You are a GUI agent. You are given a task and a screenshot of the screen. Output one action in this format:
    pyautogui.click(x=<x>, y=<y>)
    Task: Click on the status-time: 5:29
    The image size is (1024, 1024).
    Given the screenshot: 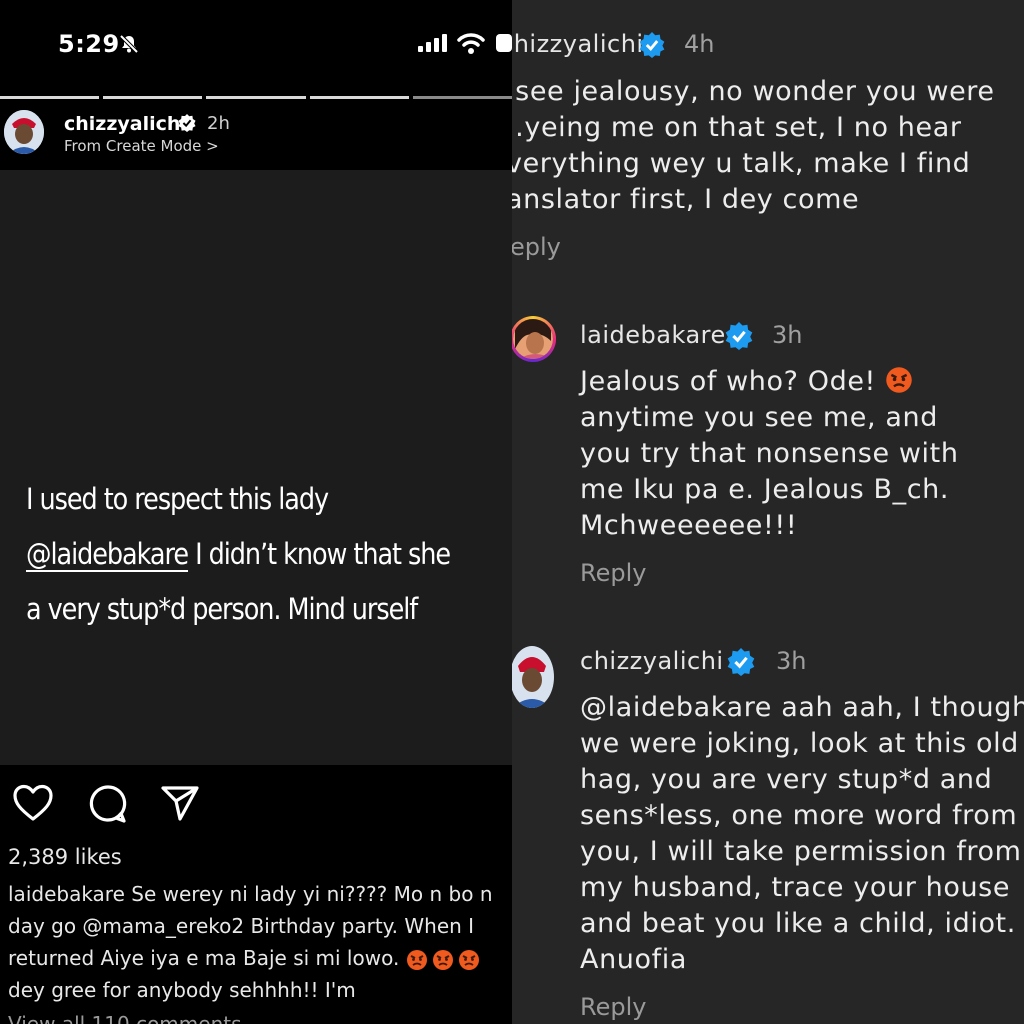 What is the action you would take?
    pyautogui.click(x=89, y=44)
    